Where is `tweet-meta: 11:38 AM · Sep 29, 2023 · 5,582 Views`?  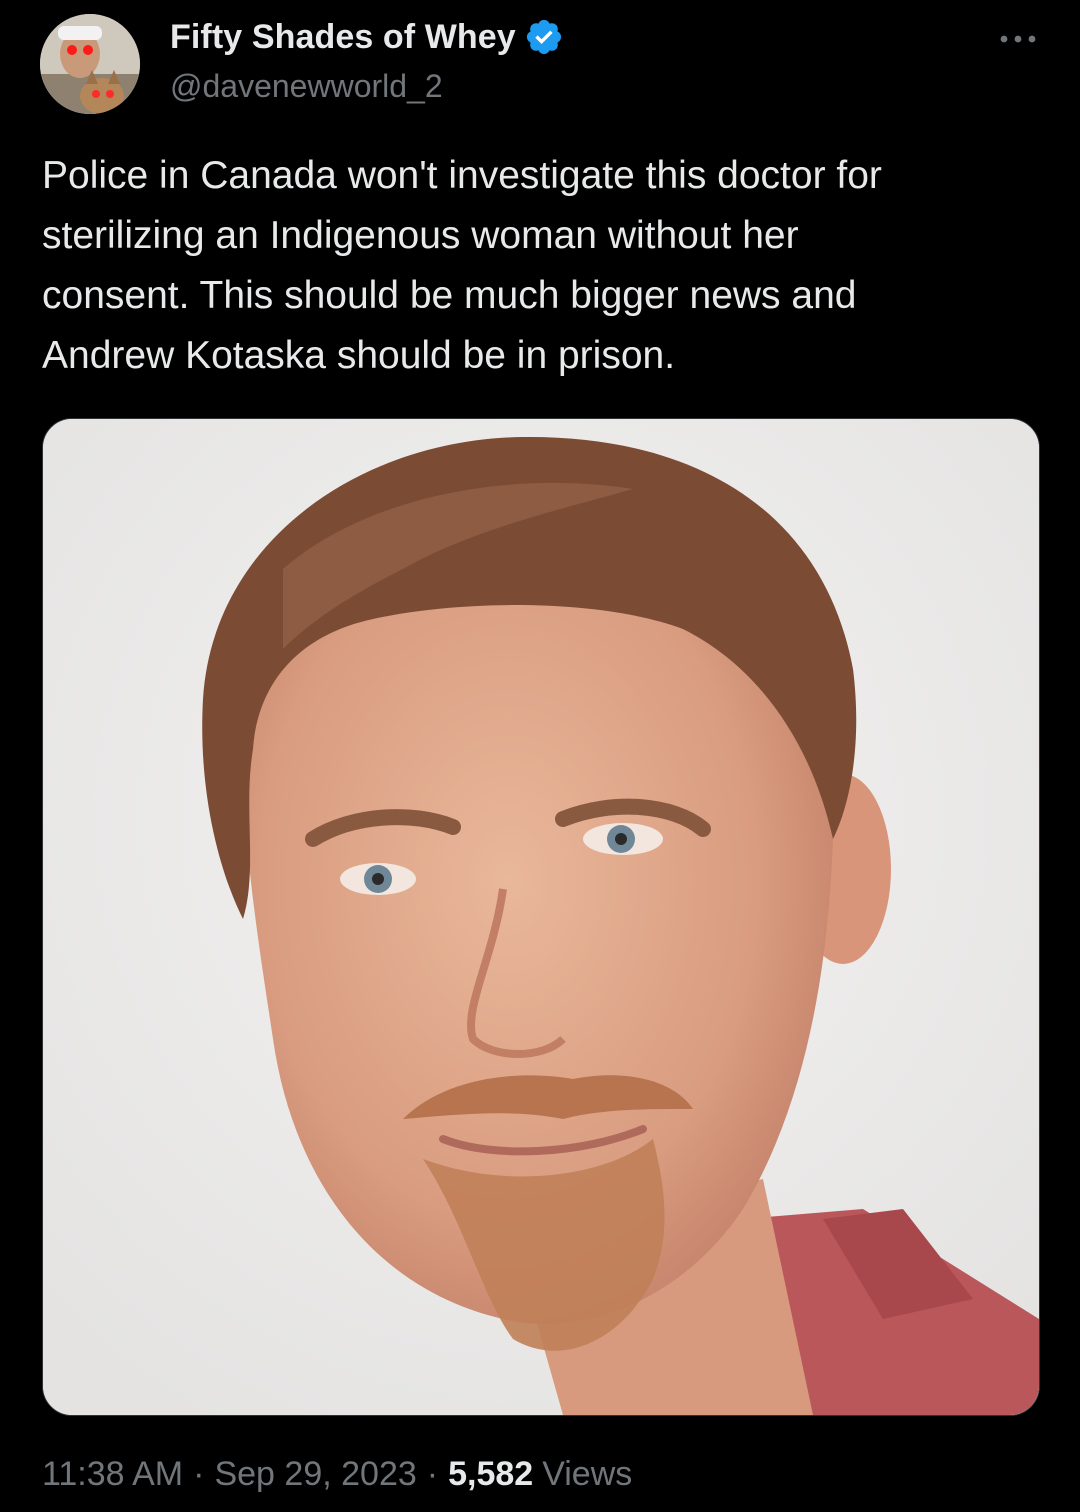
tweet-meta: 11:38 AM · Sep 29, 2023 · 5,582 Views is located at coordinates (337, 1474).